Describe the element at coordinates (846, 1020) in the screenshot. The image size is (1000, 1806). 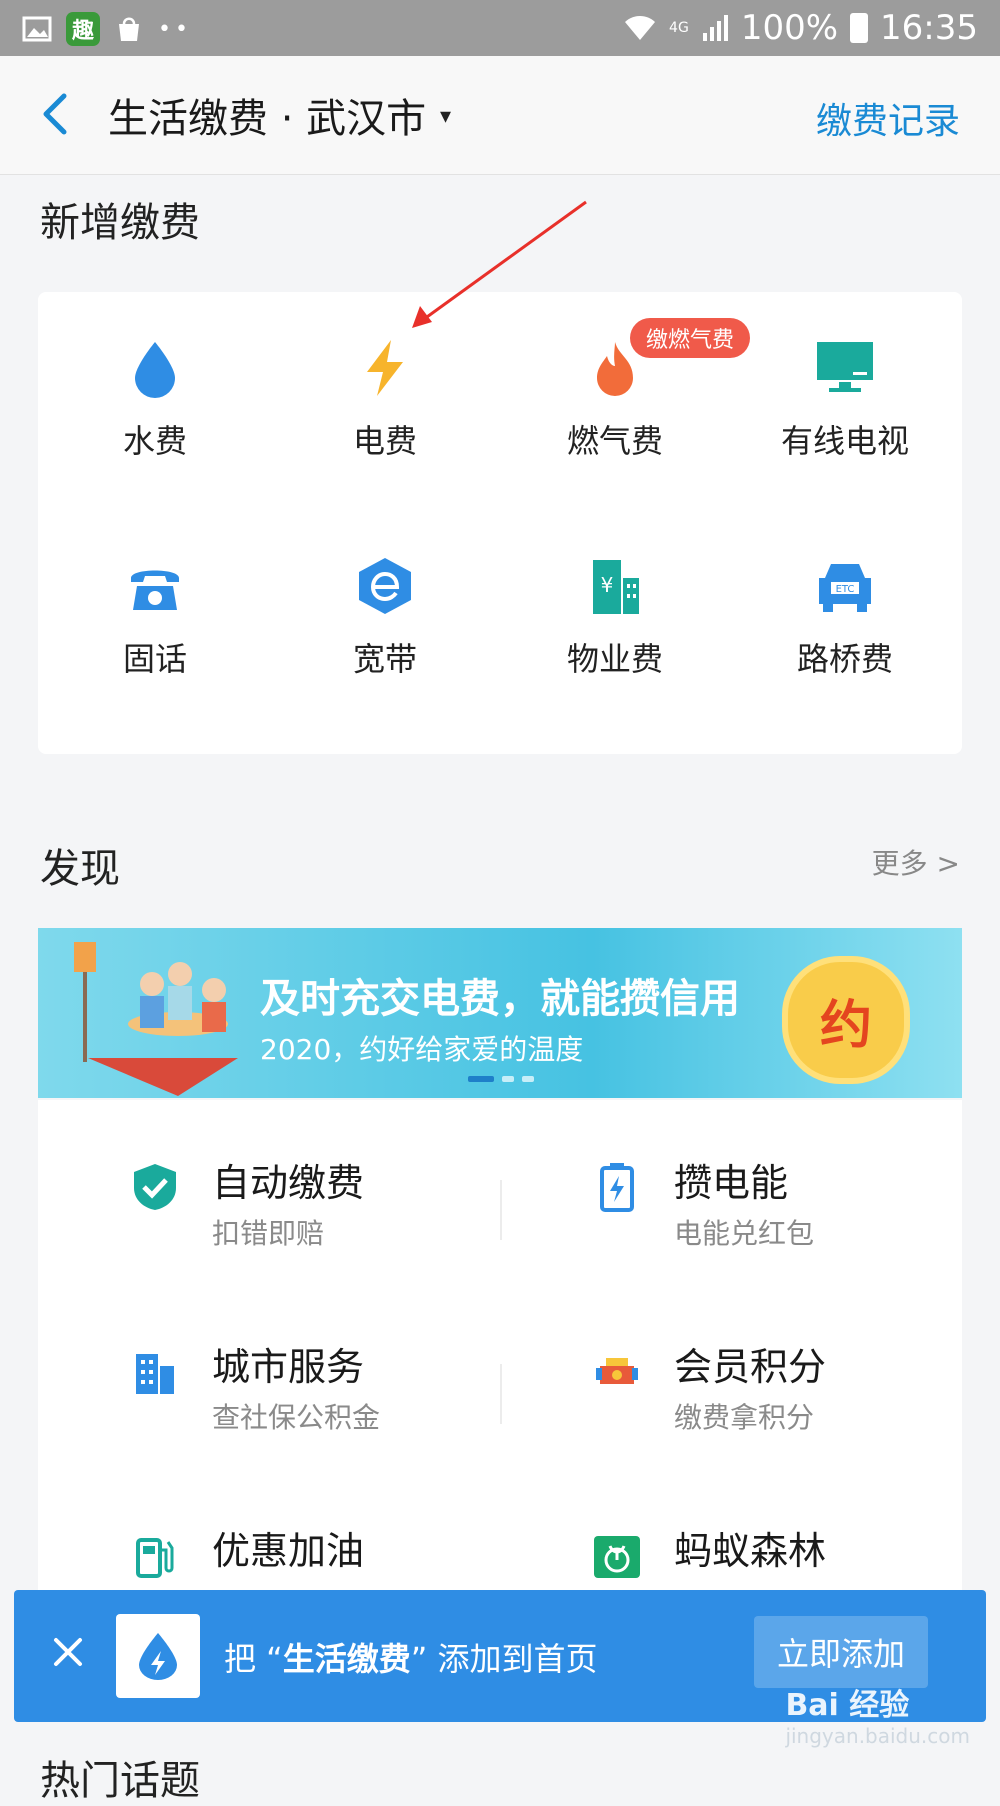
I see `banner-seal: 约` at that location.